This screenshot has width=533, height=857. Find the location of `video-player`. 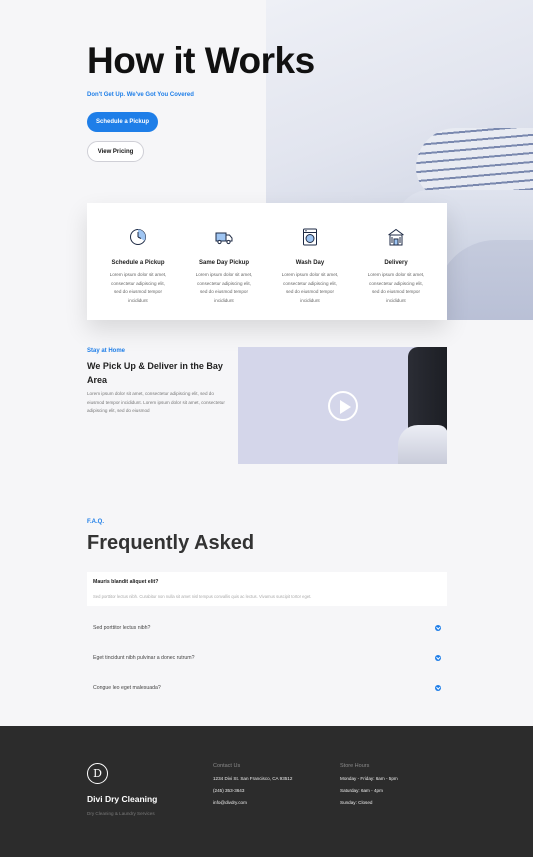

video-player is located at coordinates (342, 405).